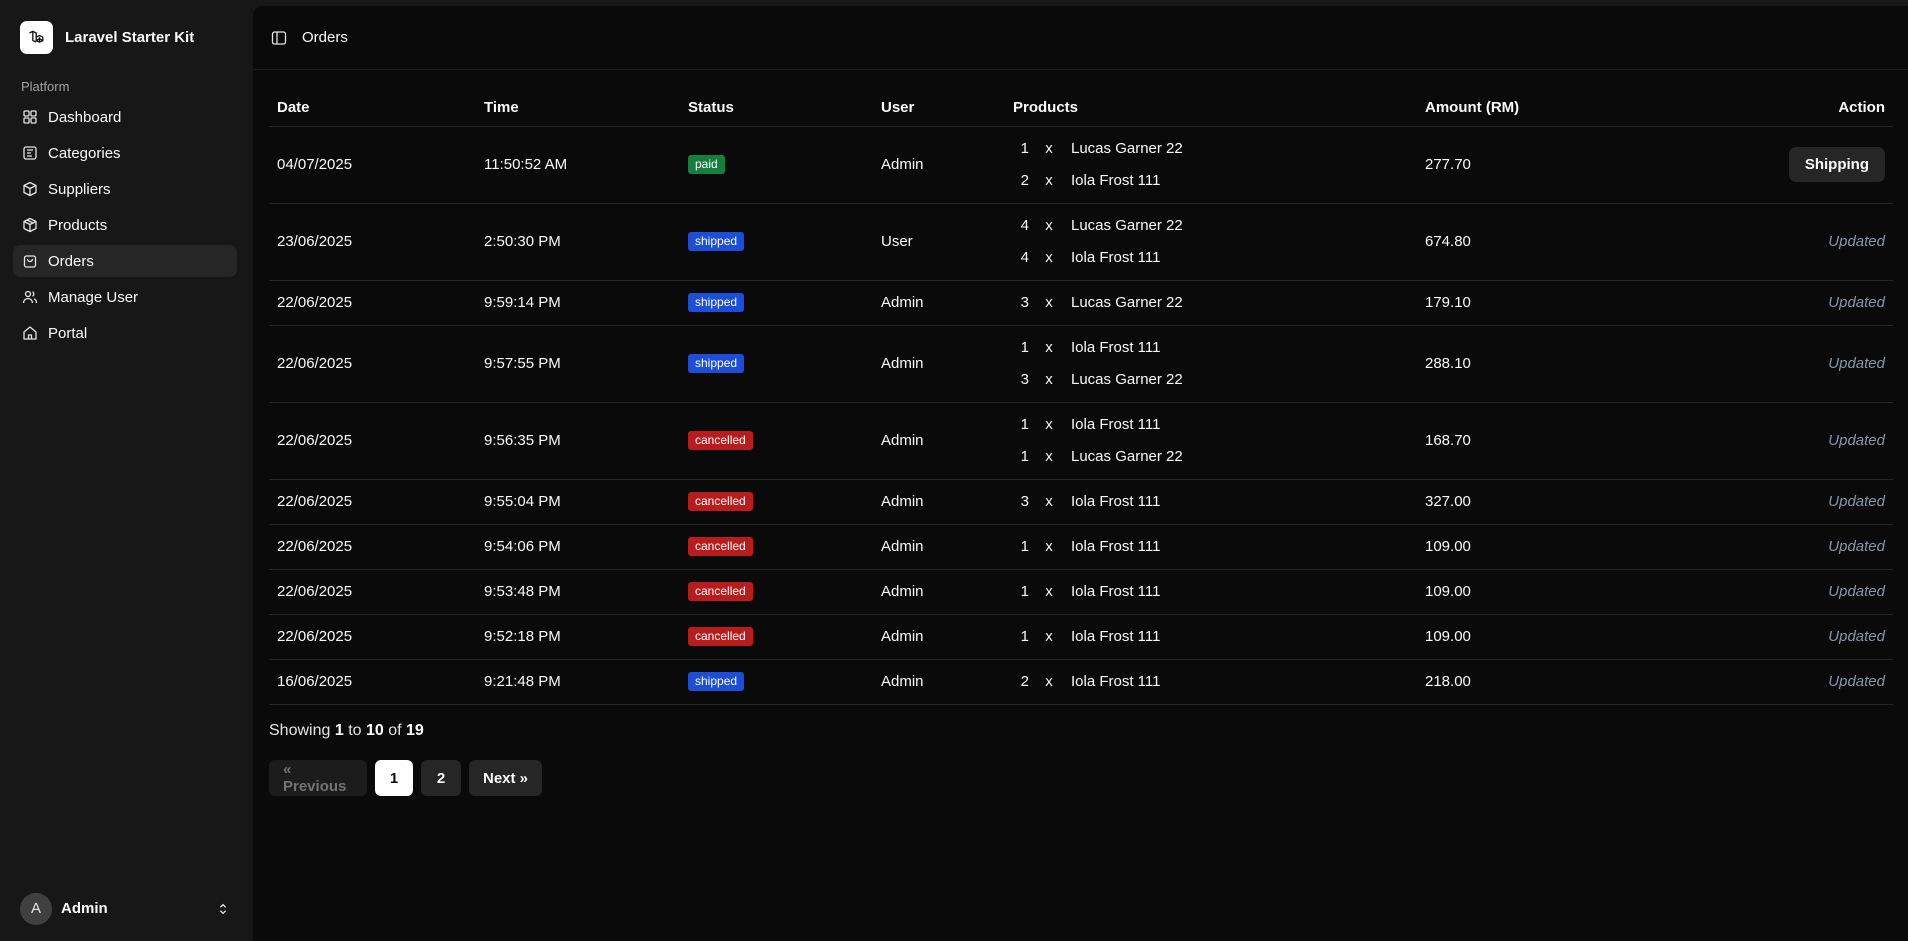  Describe the element at coordinates (578, 592) in the screenshot. I see `cell-time: 9:53:48 PM` at that location.